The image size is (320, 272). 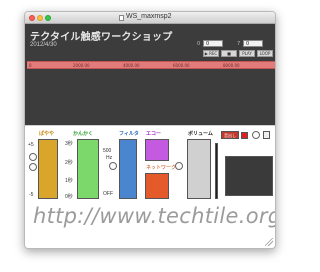 I want to click on duration-mark: 2秒, so click(x=69, y=163).